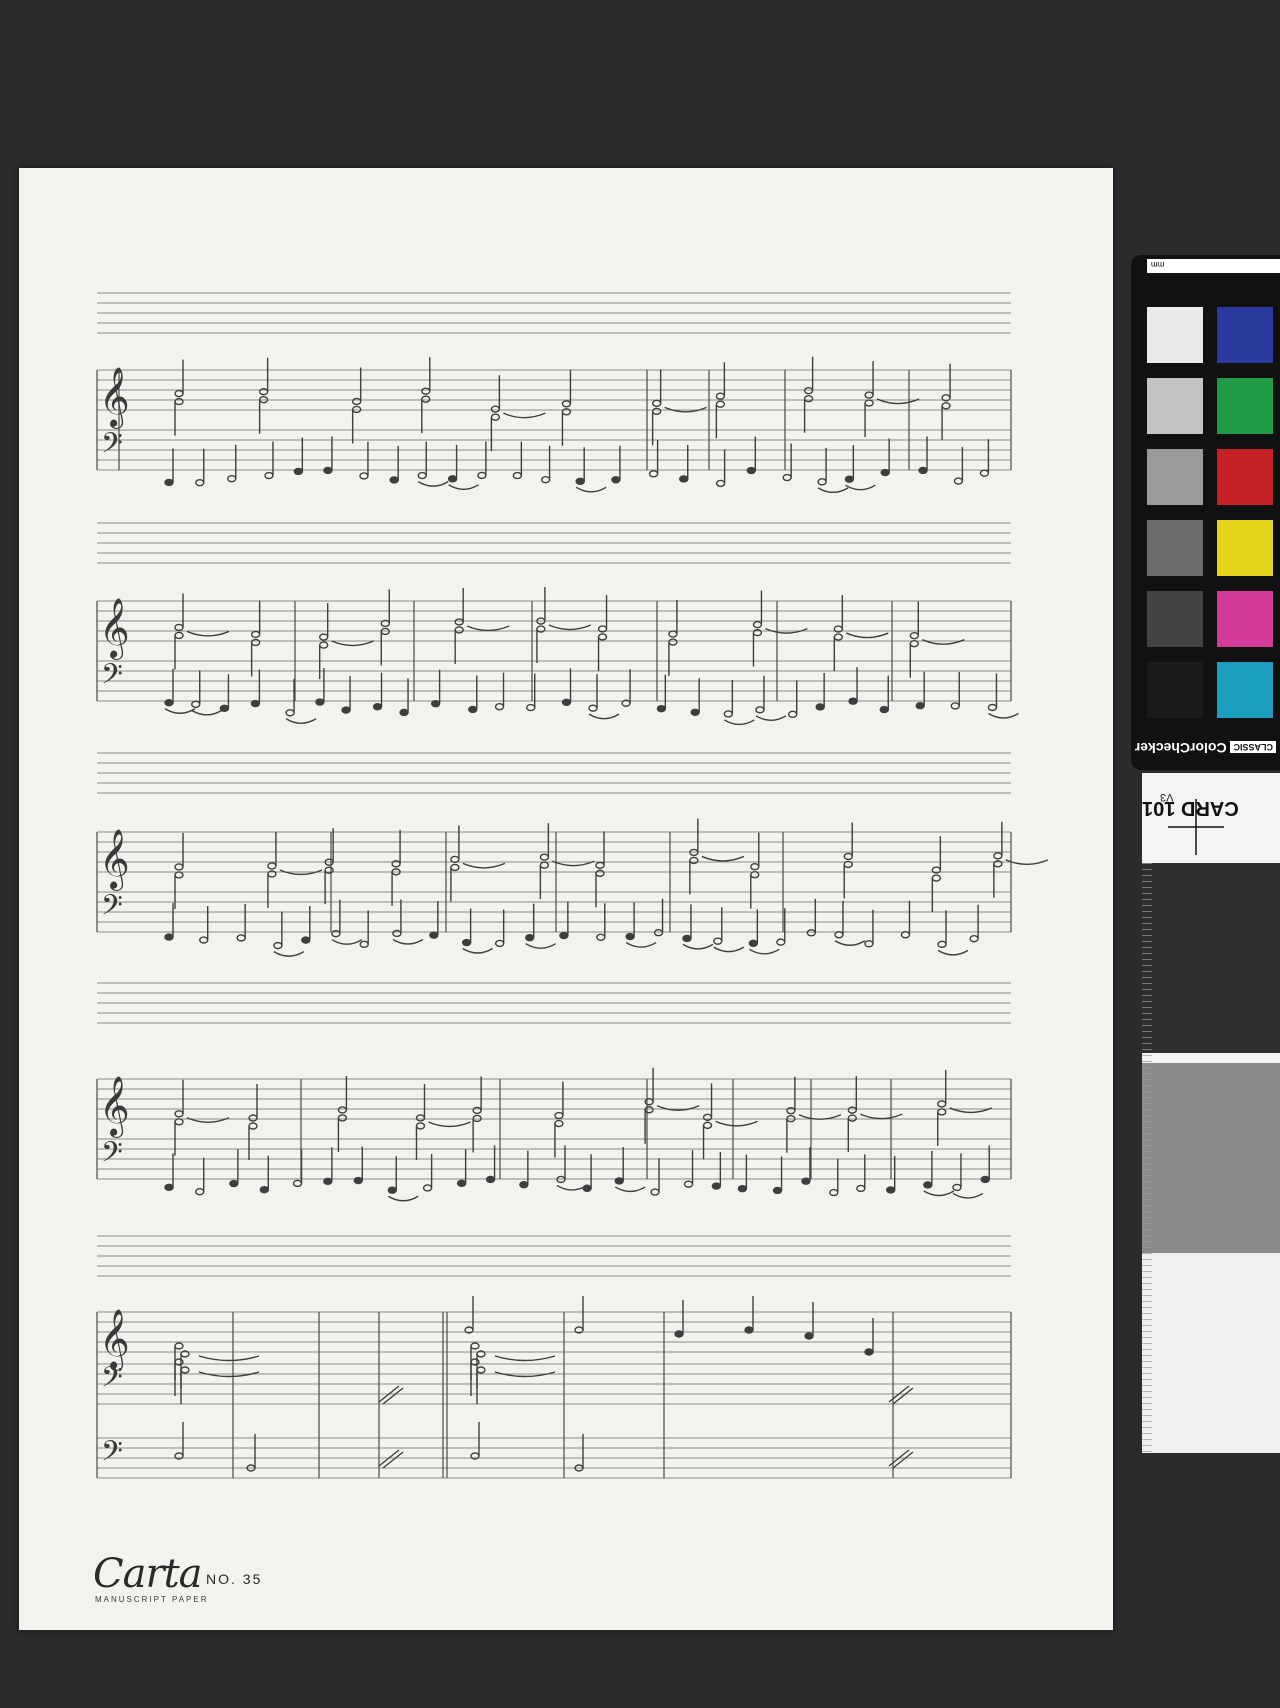 The image size is (1280, 1708). I want to click on mm-ruler: mm, so click(1213, 266).